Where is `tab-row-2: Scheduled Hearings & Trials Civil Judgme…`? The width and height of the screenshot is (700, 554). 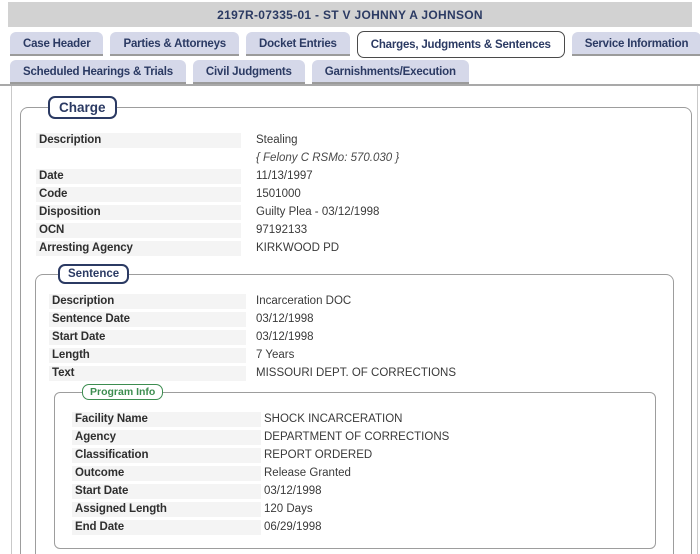
tab-row-2: Scheduled Hearings & Trials Civil Judgme… is located at coordinates (350, 72).